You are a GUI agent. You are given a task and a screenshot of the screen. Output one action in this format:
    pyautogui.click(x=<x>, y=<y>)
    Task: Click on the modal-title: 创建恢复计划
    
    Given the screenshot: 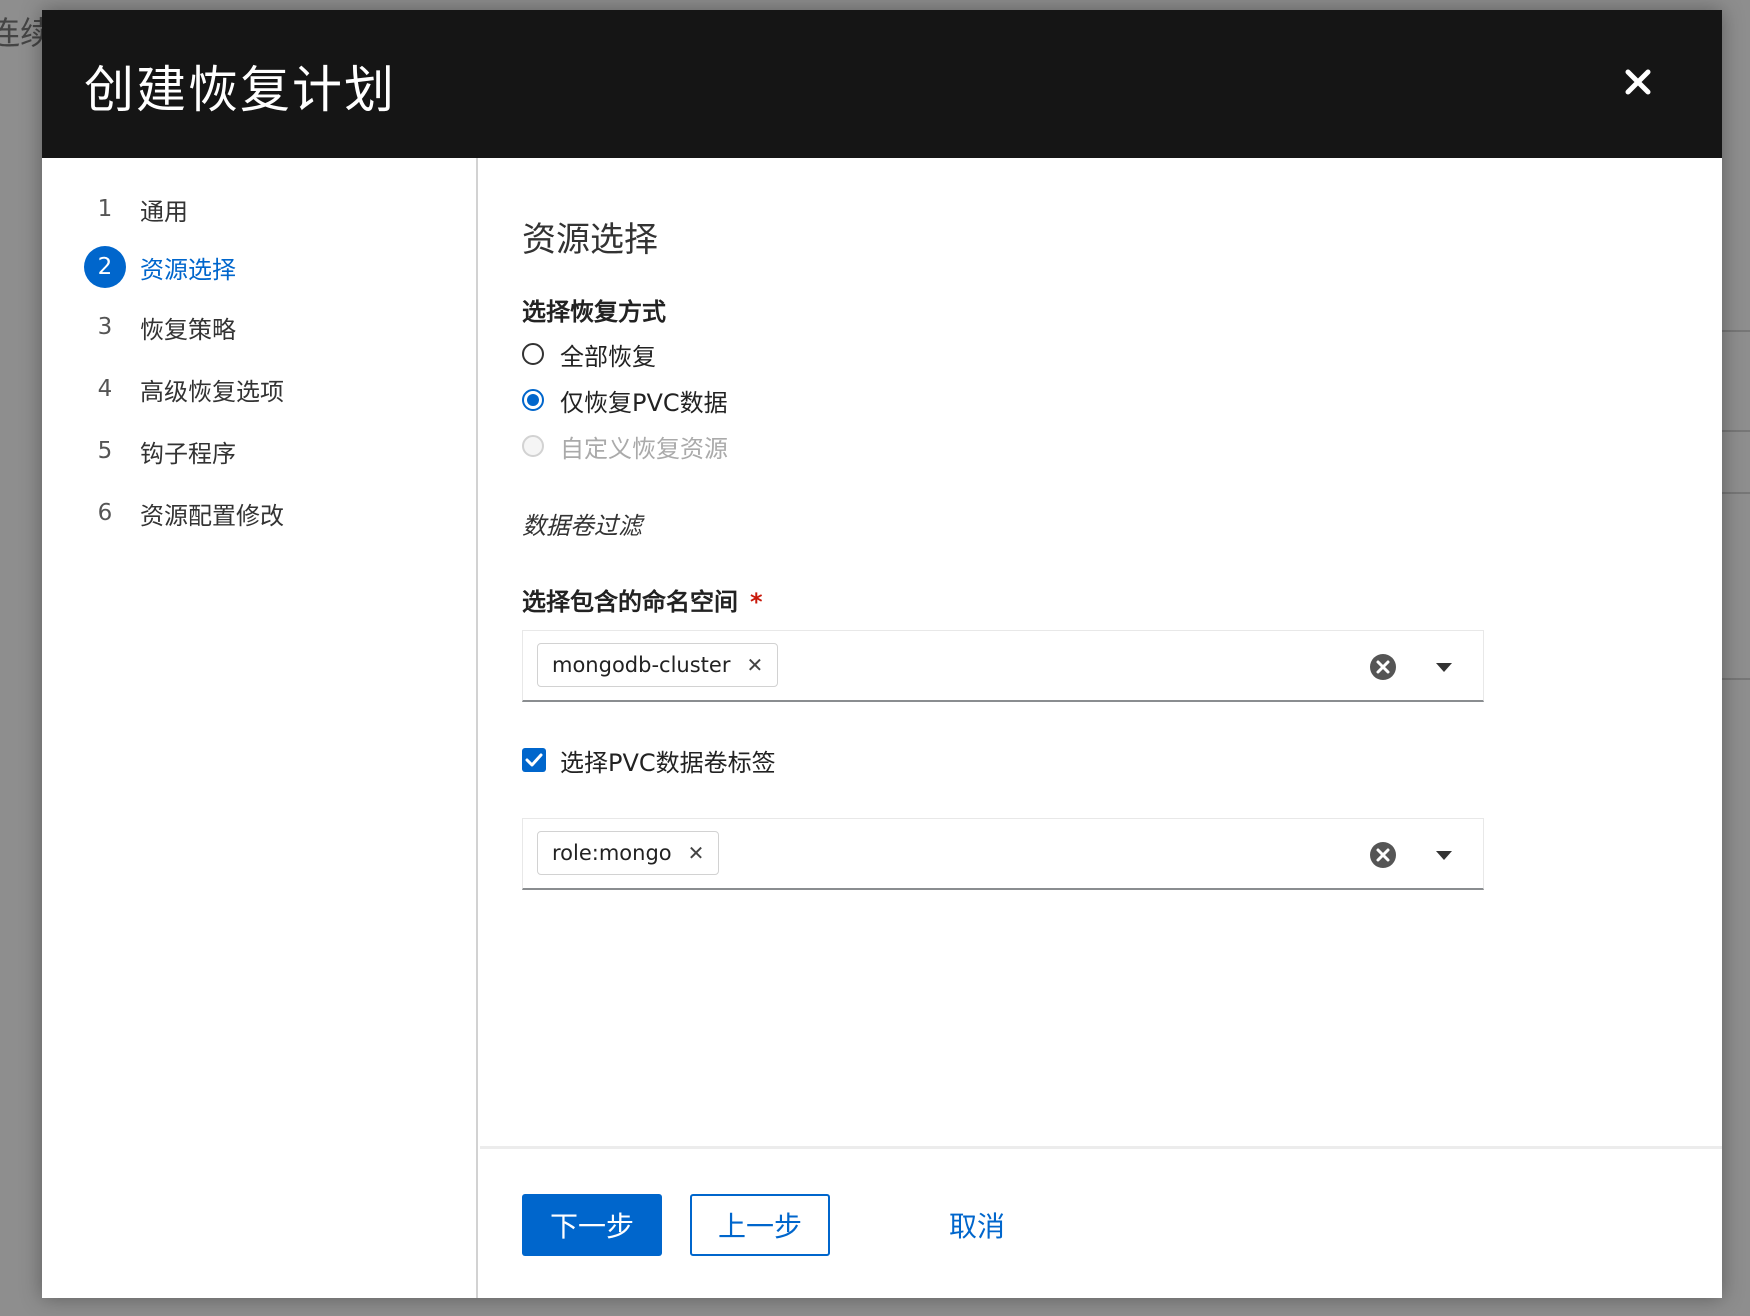 What is the action you would take?
    pyautogui.click(x=240, y=90)
    